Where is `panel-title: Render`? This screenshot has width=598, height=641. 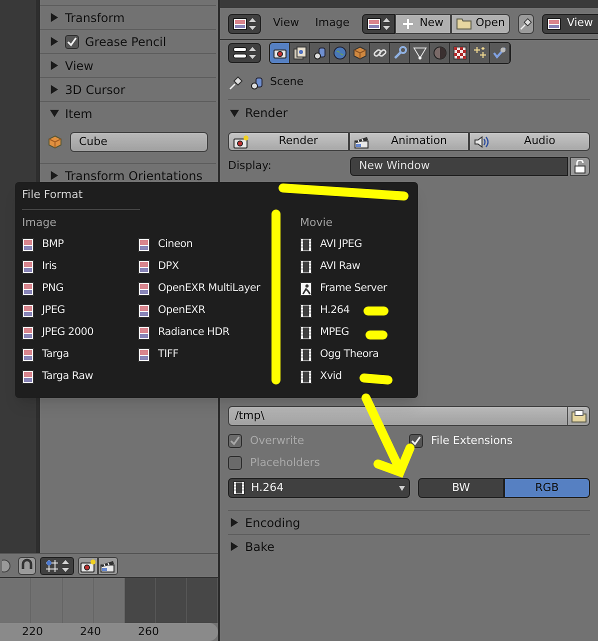
panel-title: Render is located at coordinates (266, 113).